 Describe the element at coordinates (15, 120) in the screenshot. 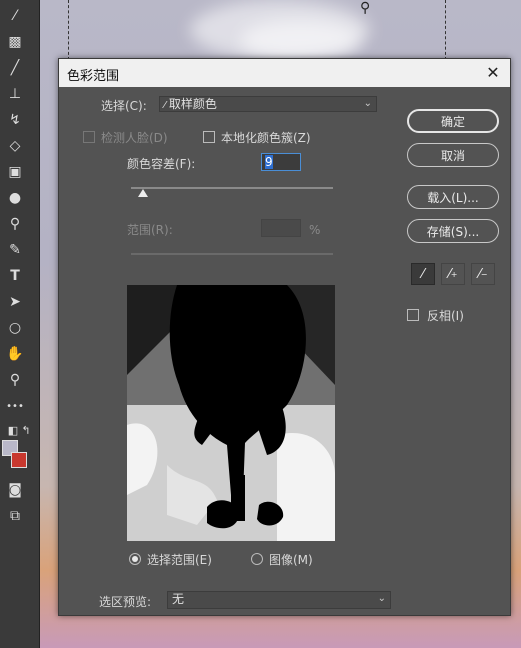

I see `history-brush-icon: ↯` at that location.